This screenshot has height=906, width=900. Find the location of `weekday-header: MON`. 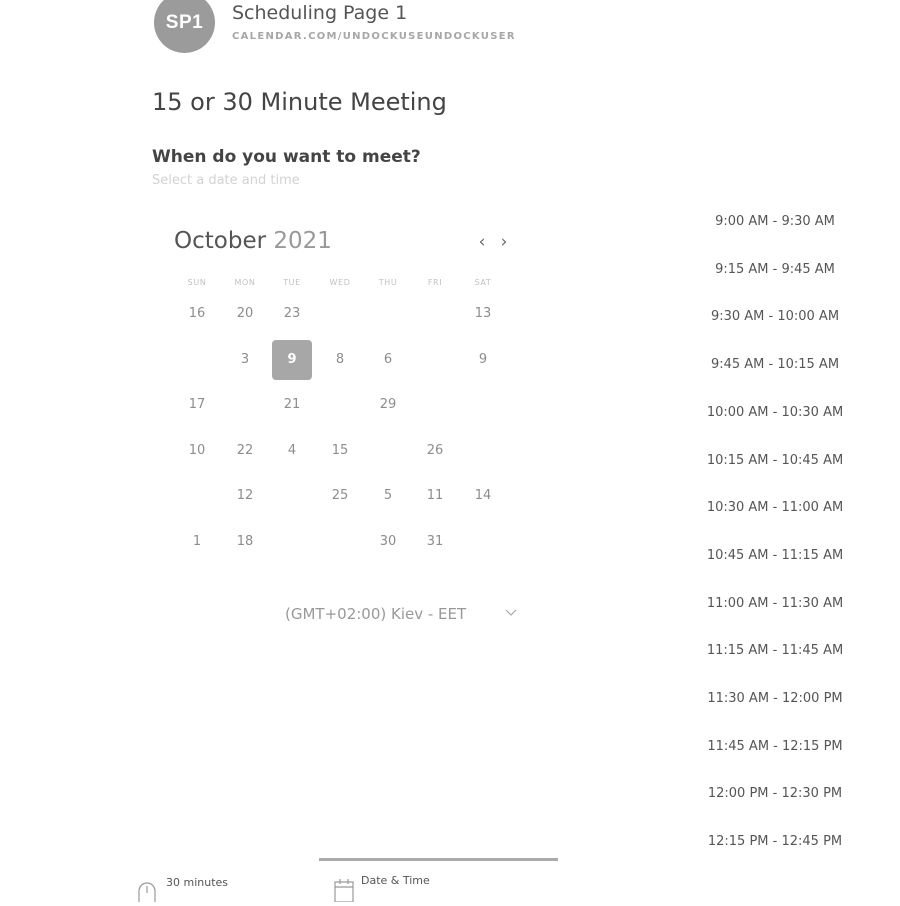

weekday-header: MON is located at coordinates (245, 282).